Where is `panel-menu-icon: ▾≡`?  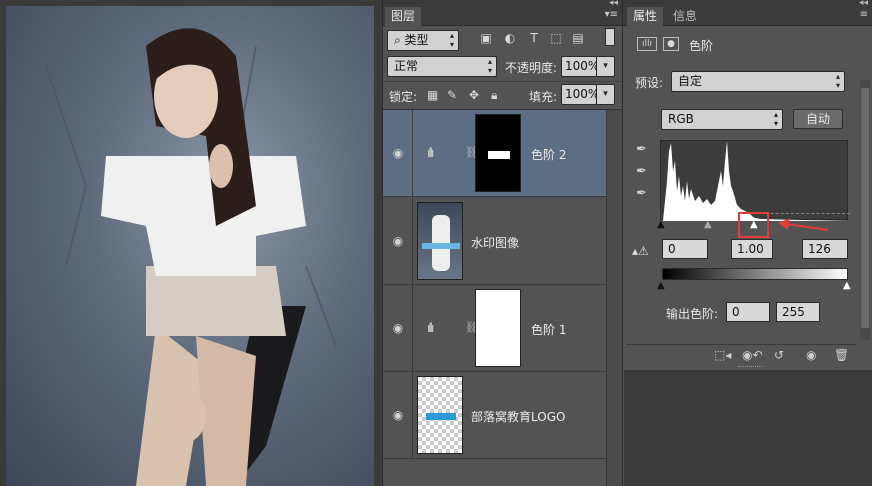
panel-menu-icon: ▾≡ is located at coordinates (611, 14).